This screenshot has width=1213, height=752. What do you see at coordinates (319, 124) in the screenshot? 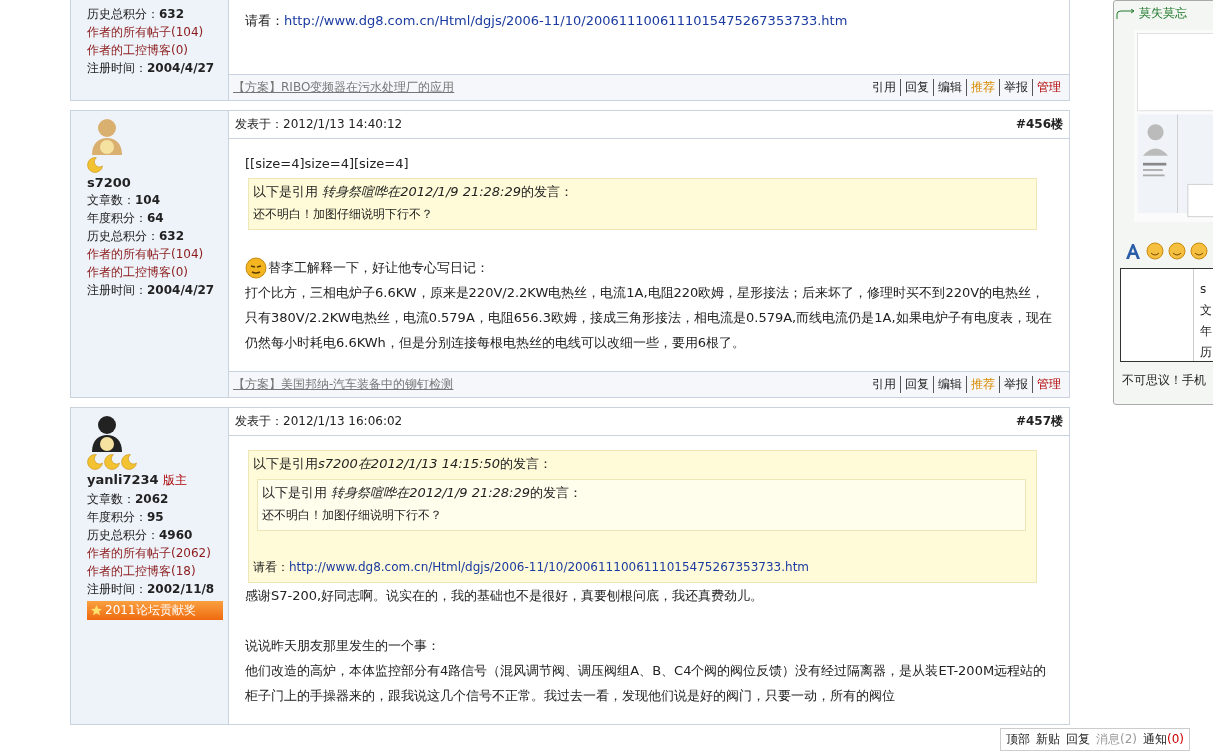
I see `post-time: 发表于：2012/1/13 14:40:12` at bounding box center [319, 124].